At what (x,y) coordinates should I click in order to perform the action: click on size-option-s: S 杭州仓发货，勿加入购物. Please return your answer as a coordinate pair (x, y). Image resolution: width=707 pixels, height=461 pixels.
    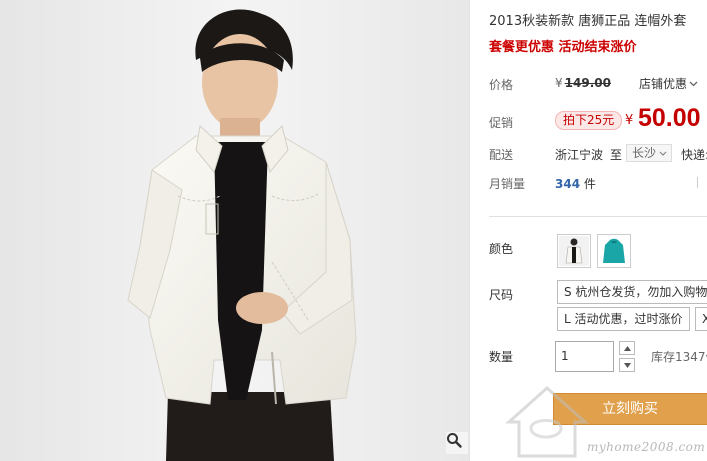
    Looking at the image, I should click on (632, 292).